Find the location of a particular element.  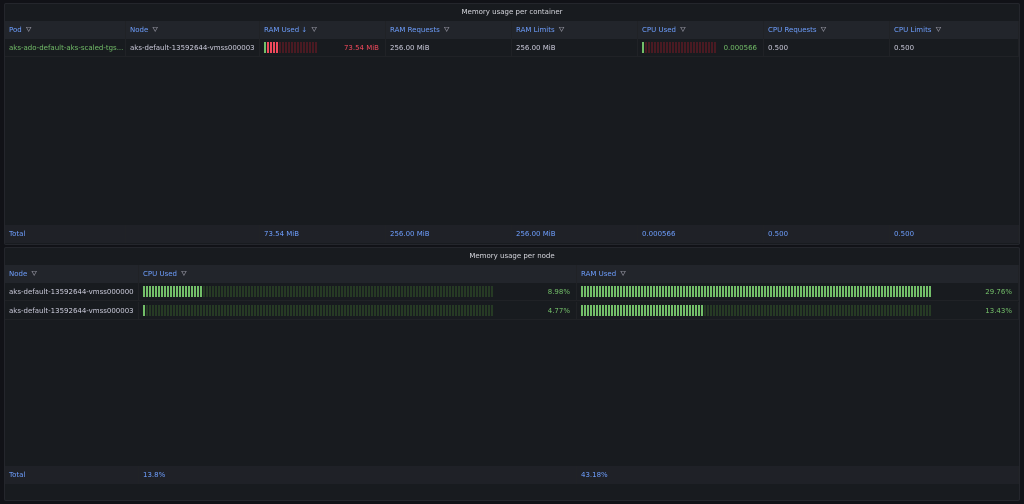

col-ram-used: RAM Used ↓ ⛛ is located at coordinates (323, 30).